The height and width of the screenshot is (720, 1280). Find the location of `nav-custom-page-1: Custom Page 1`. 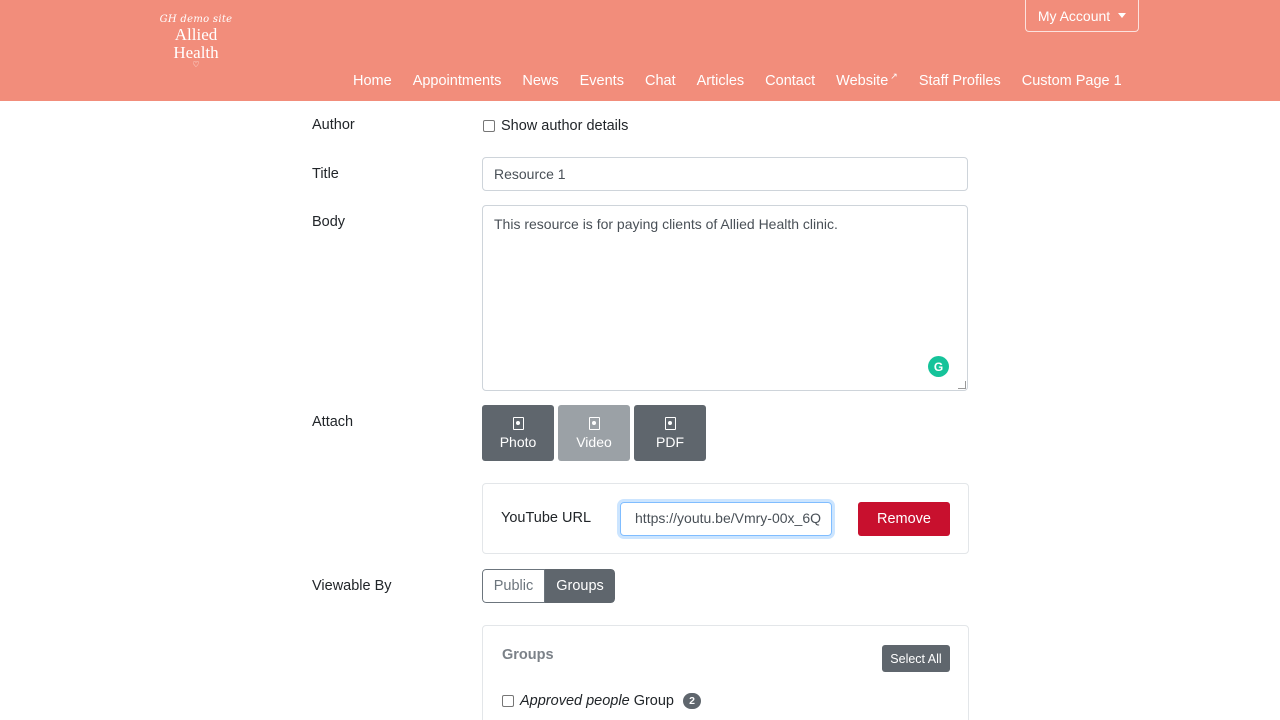

nav-custom-page-1: Custom Page 1 is located at coordinates (1072, 81).